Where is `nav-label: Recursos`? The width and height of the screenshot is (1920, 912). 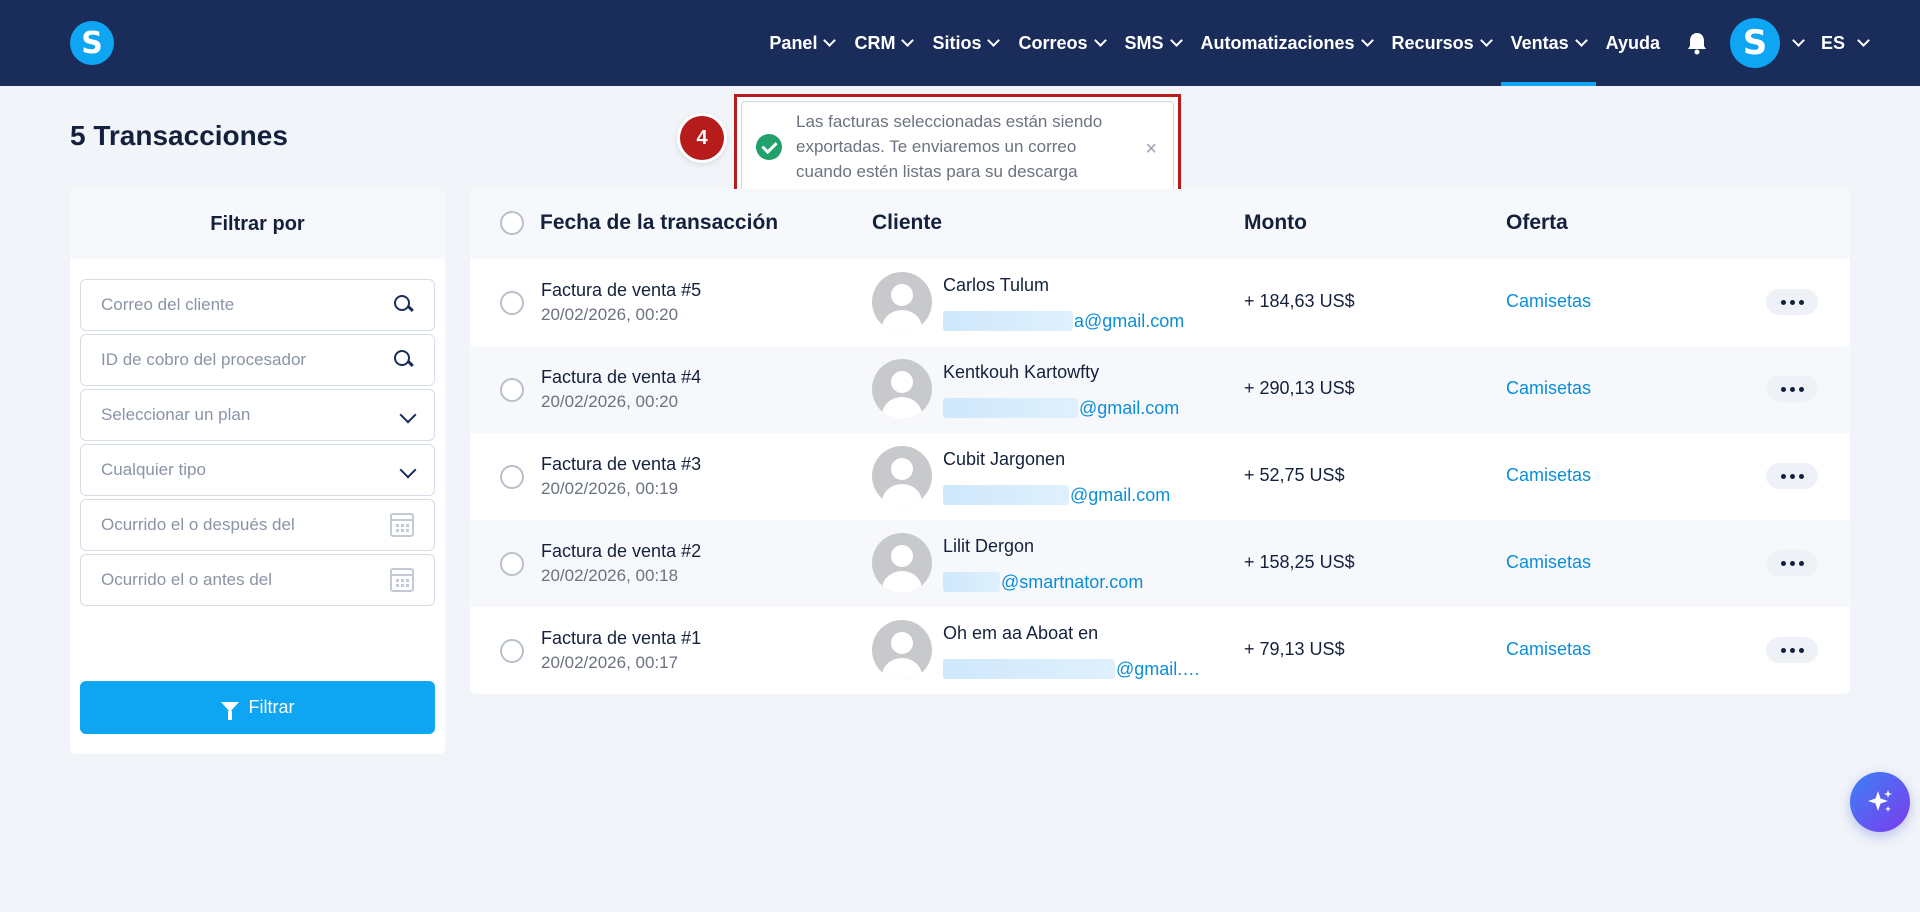 nav-label: Recursos is located at coordinates (1432, 42).